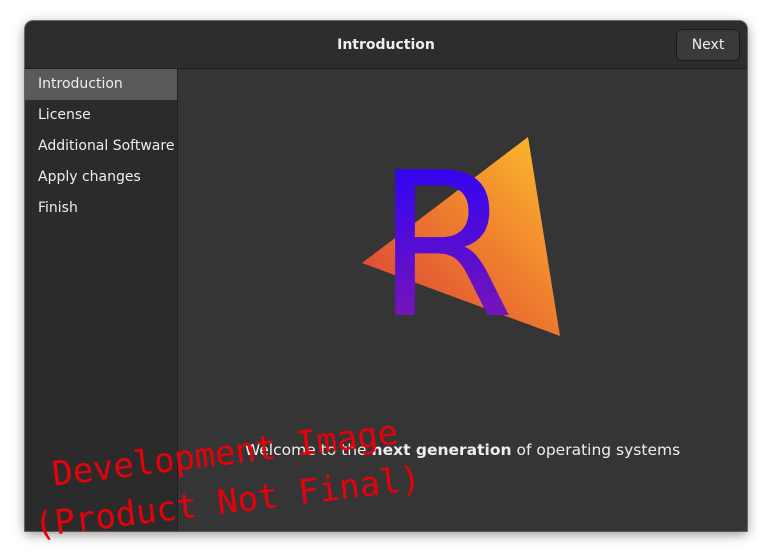 This screenshot has height=559, width=772. What do you see at coordinates (101, 177) in the screenshot?
I see `sidebar-item-apply-changes: Apply changes` at bounding box center [101, 177].